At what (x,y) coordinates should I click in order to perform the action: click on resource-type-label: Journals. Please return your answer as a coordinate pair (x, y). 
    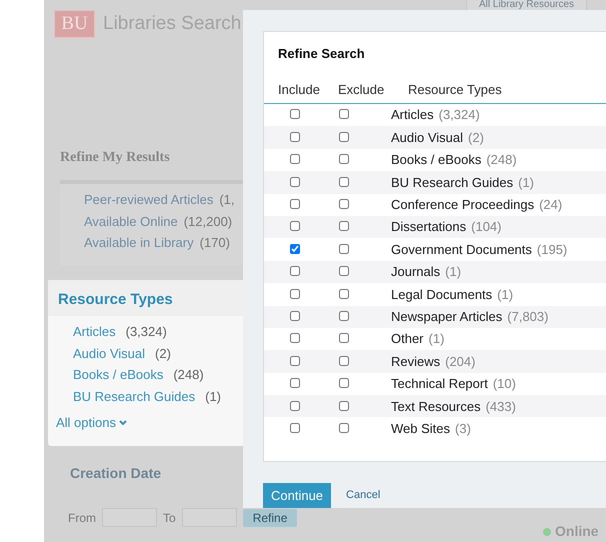
    Looking at the image, I should click on (415, 272).